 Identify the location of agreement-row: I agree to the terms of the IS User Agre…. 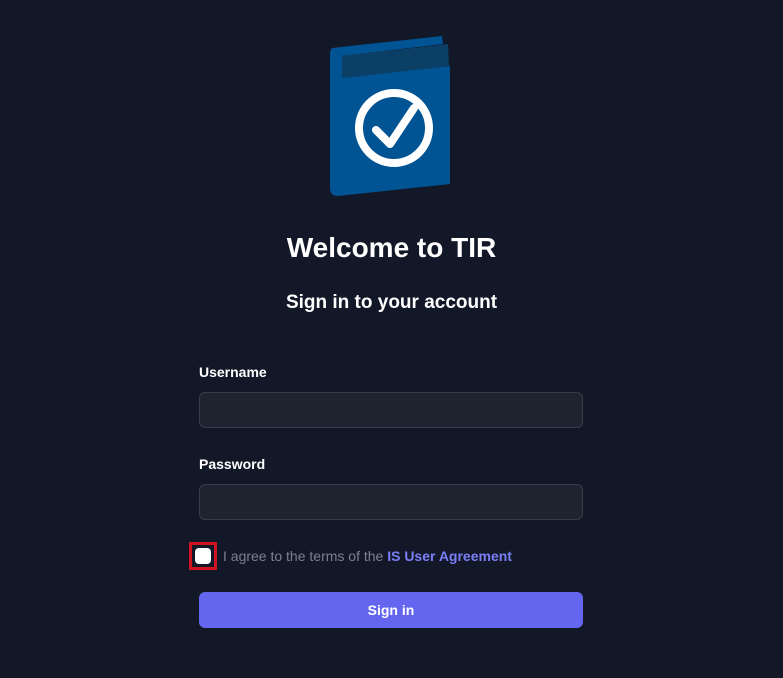
(350, 556).